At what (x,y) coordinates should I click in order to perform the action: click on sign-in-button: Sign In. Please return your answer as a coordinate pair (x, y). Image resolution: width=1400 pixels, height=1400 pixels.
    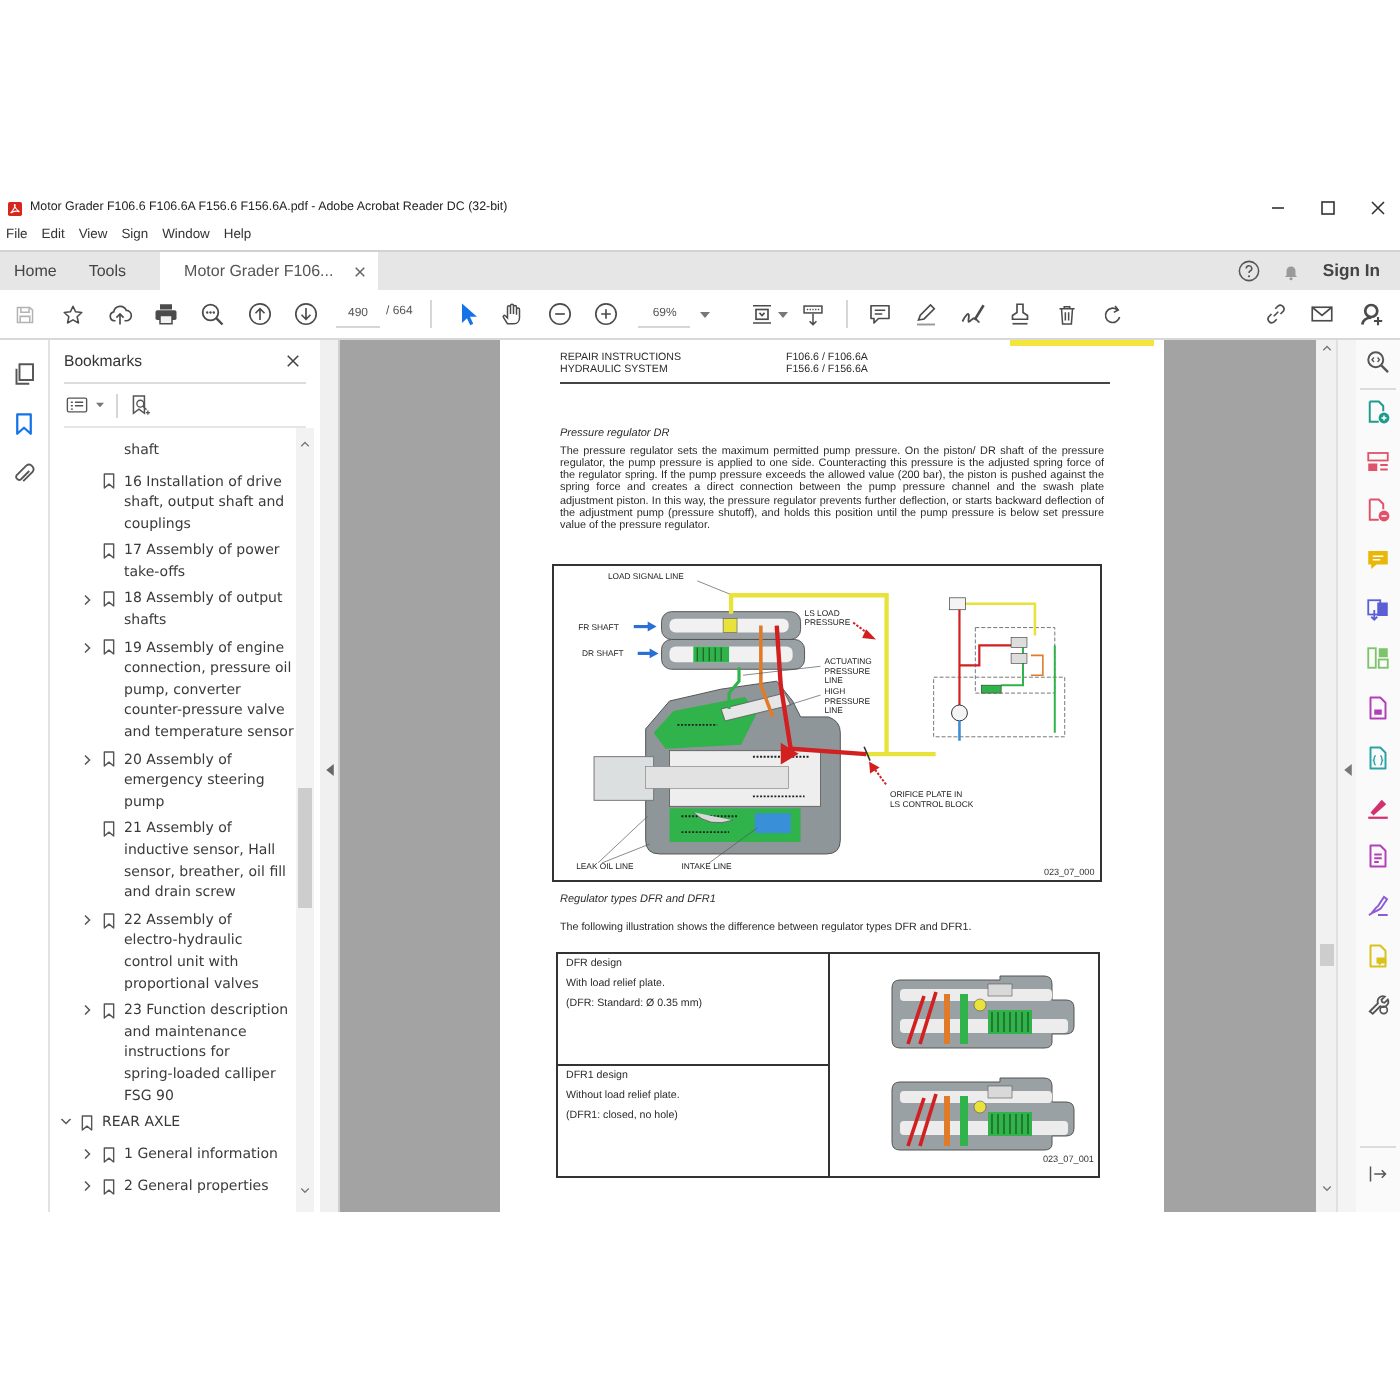
    Looking at the image, I should click on (1351, 271).